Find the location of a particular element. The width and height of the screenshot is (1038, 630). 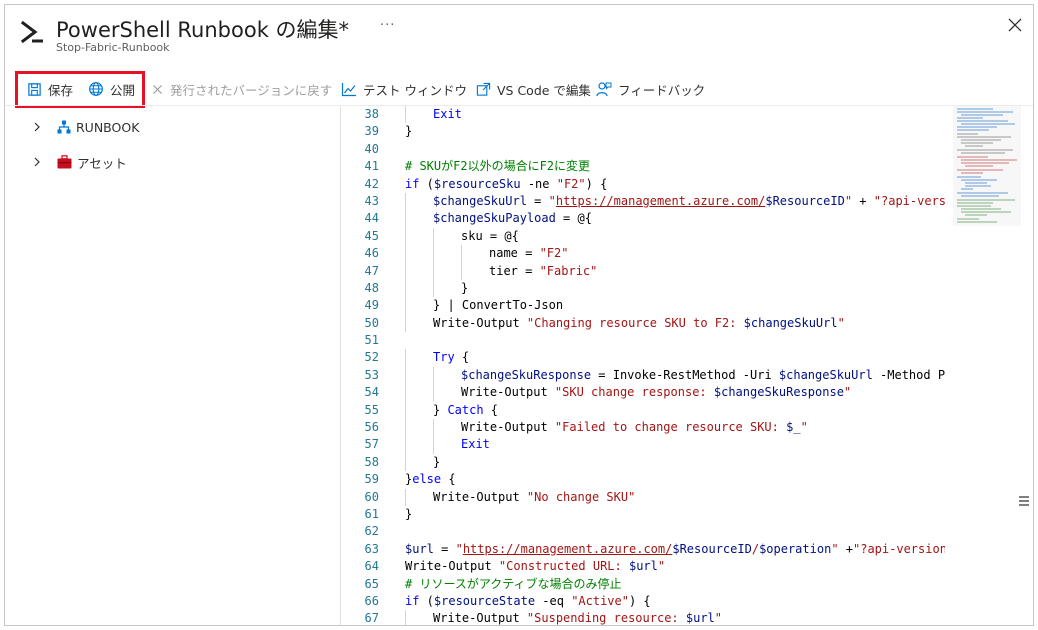

code-token: "F2" is located at coordinates (571, 183).